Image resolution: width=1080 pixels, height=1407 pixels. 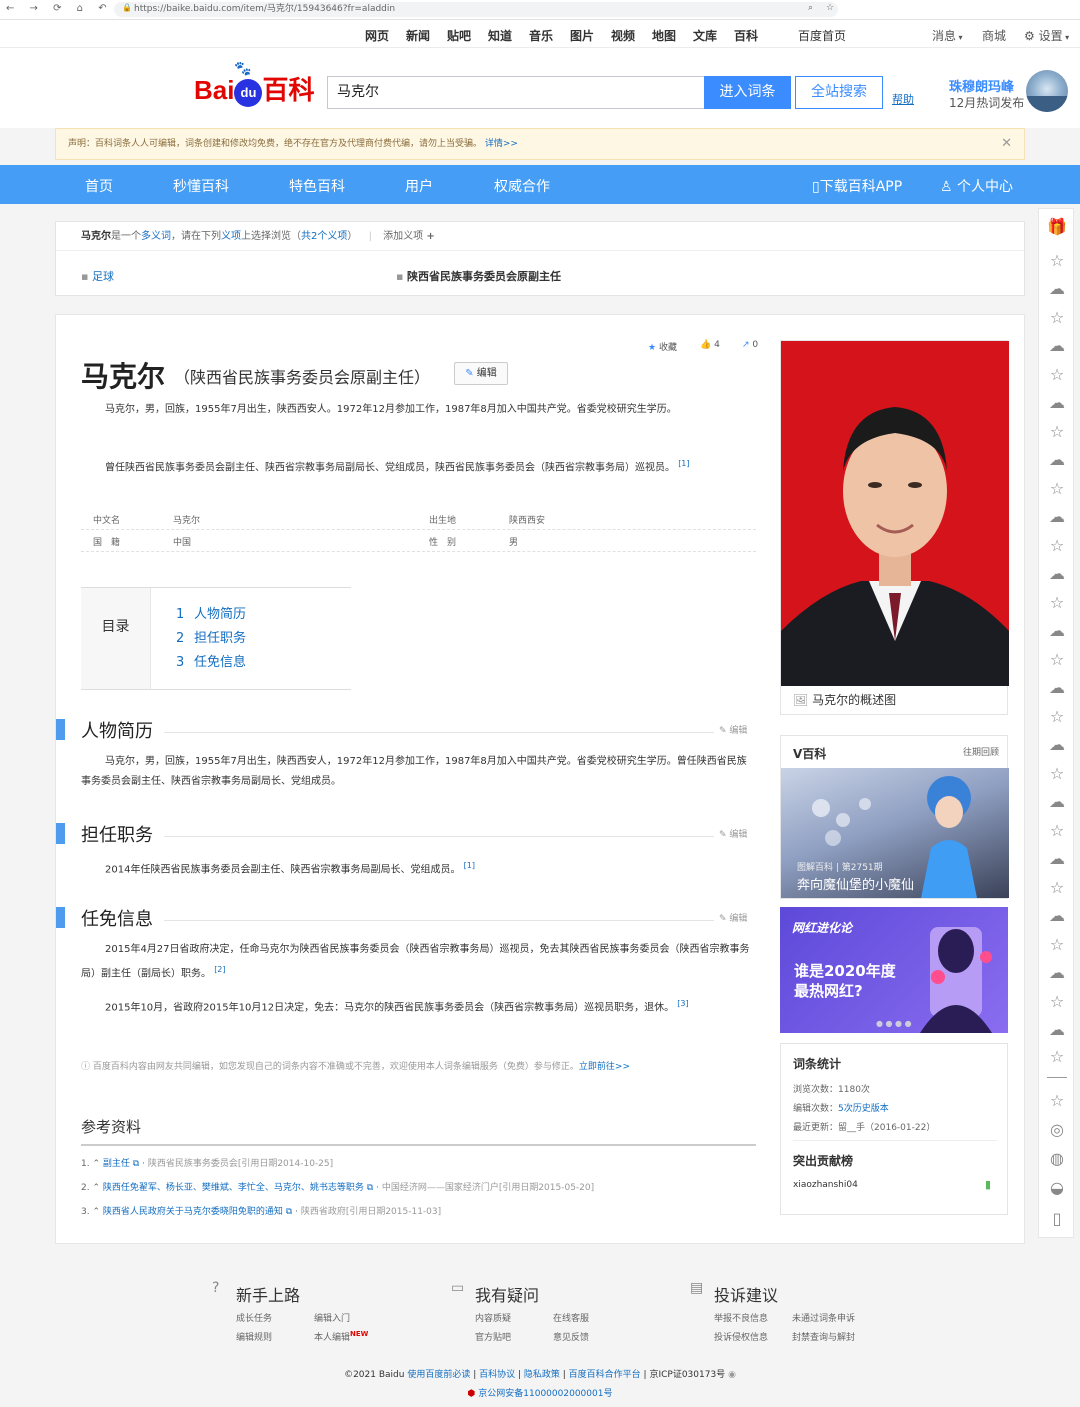 What do you see at coordinates (541, 35) in the screenshot?
I see `topnav-item: 音乐` at bounding box center [541, 35].